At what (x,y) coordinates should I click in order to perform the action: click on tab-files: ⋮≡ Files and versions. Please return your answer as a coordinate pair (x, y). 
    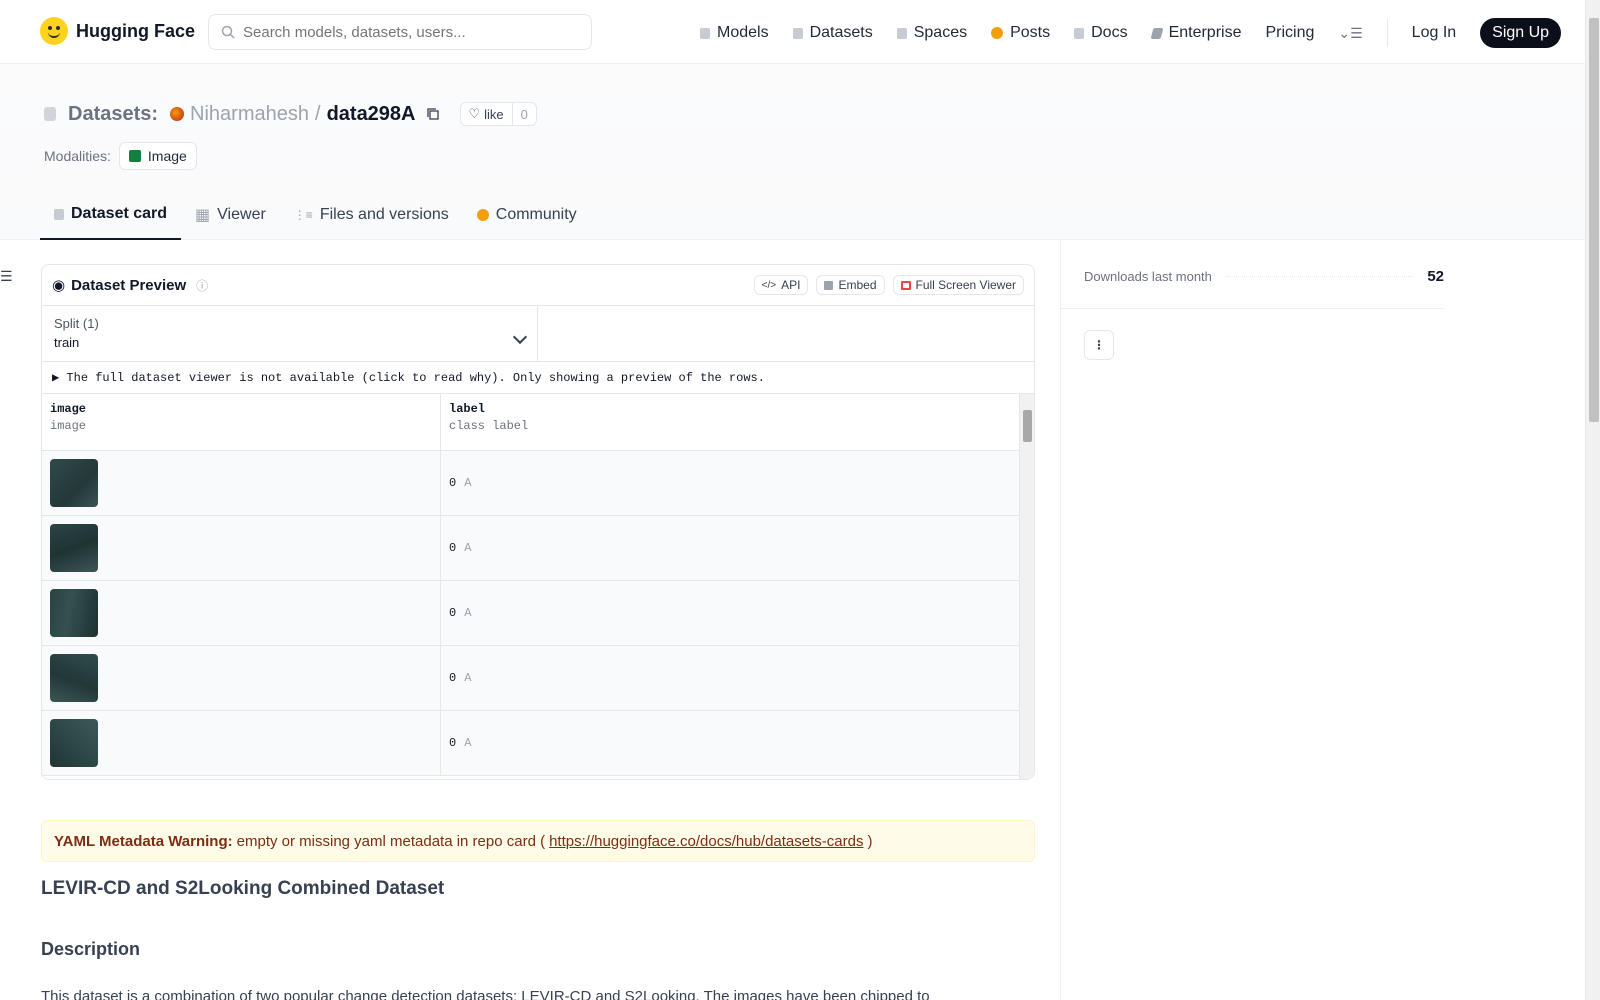
    Looking at the image, I should click on (371, 215).